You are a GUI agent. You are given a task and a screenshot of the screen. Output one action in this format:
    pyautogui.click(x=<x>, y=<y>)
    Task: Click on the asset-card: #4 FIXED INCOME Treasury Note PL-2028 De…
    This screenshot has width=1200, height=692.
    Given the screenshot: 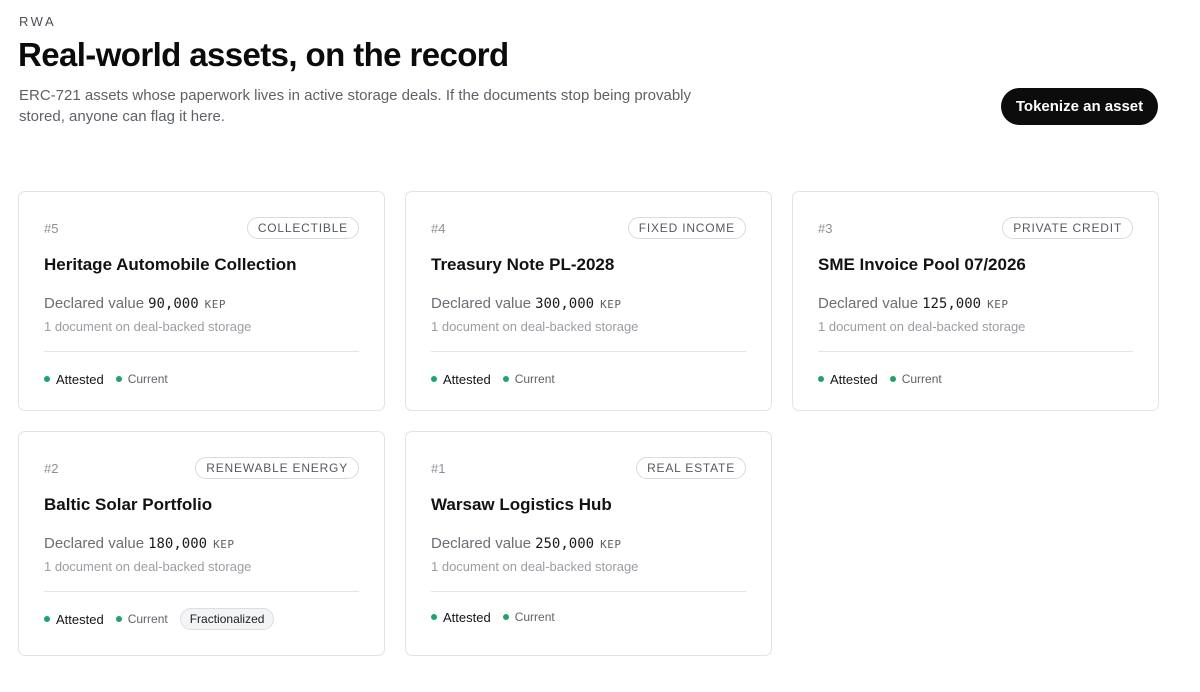 What is the action you would take?
    pyautogui.click(x=588, y=301)
    